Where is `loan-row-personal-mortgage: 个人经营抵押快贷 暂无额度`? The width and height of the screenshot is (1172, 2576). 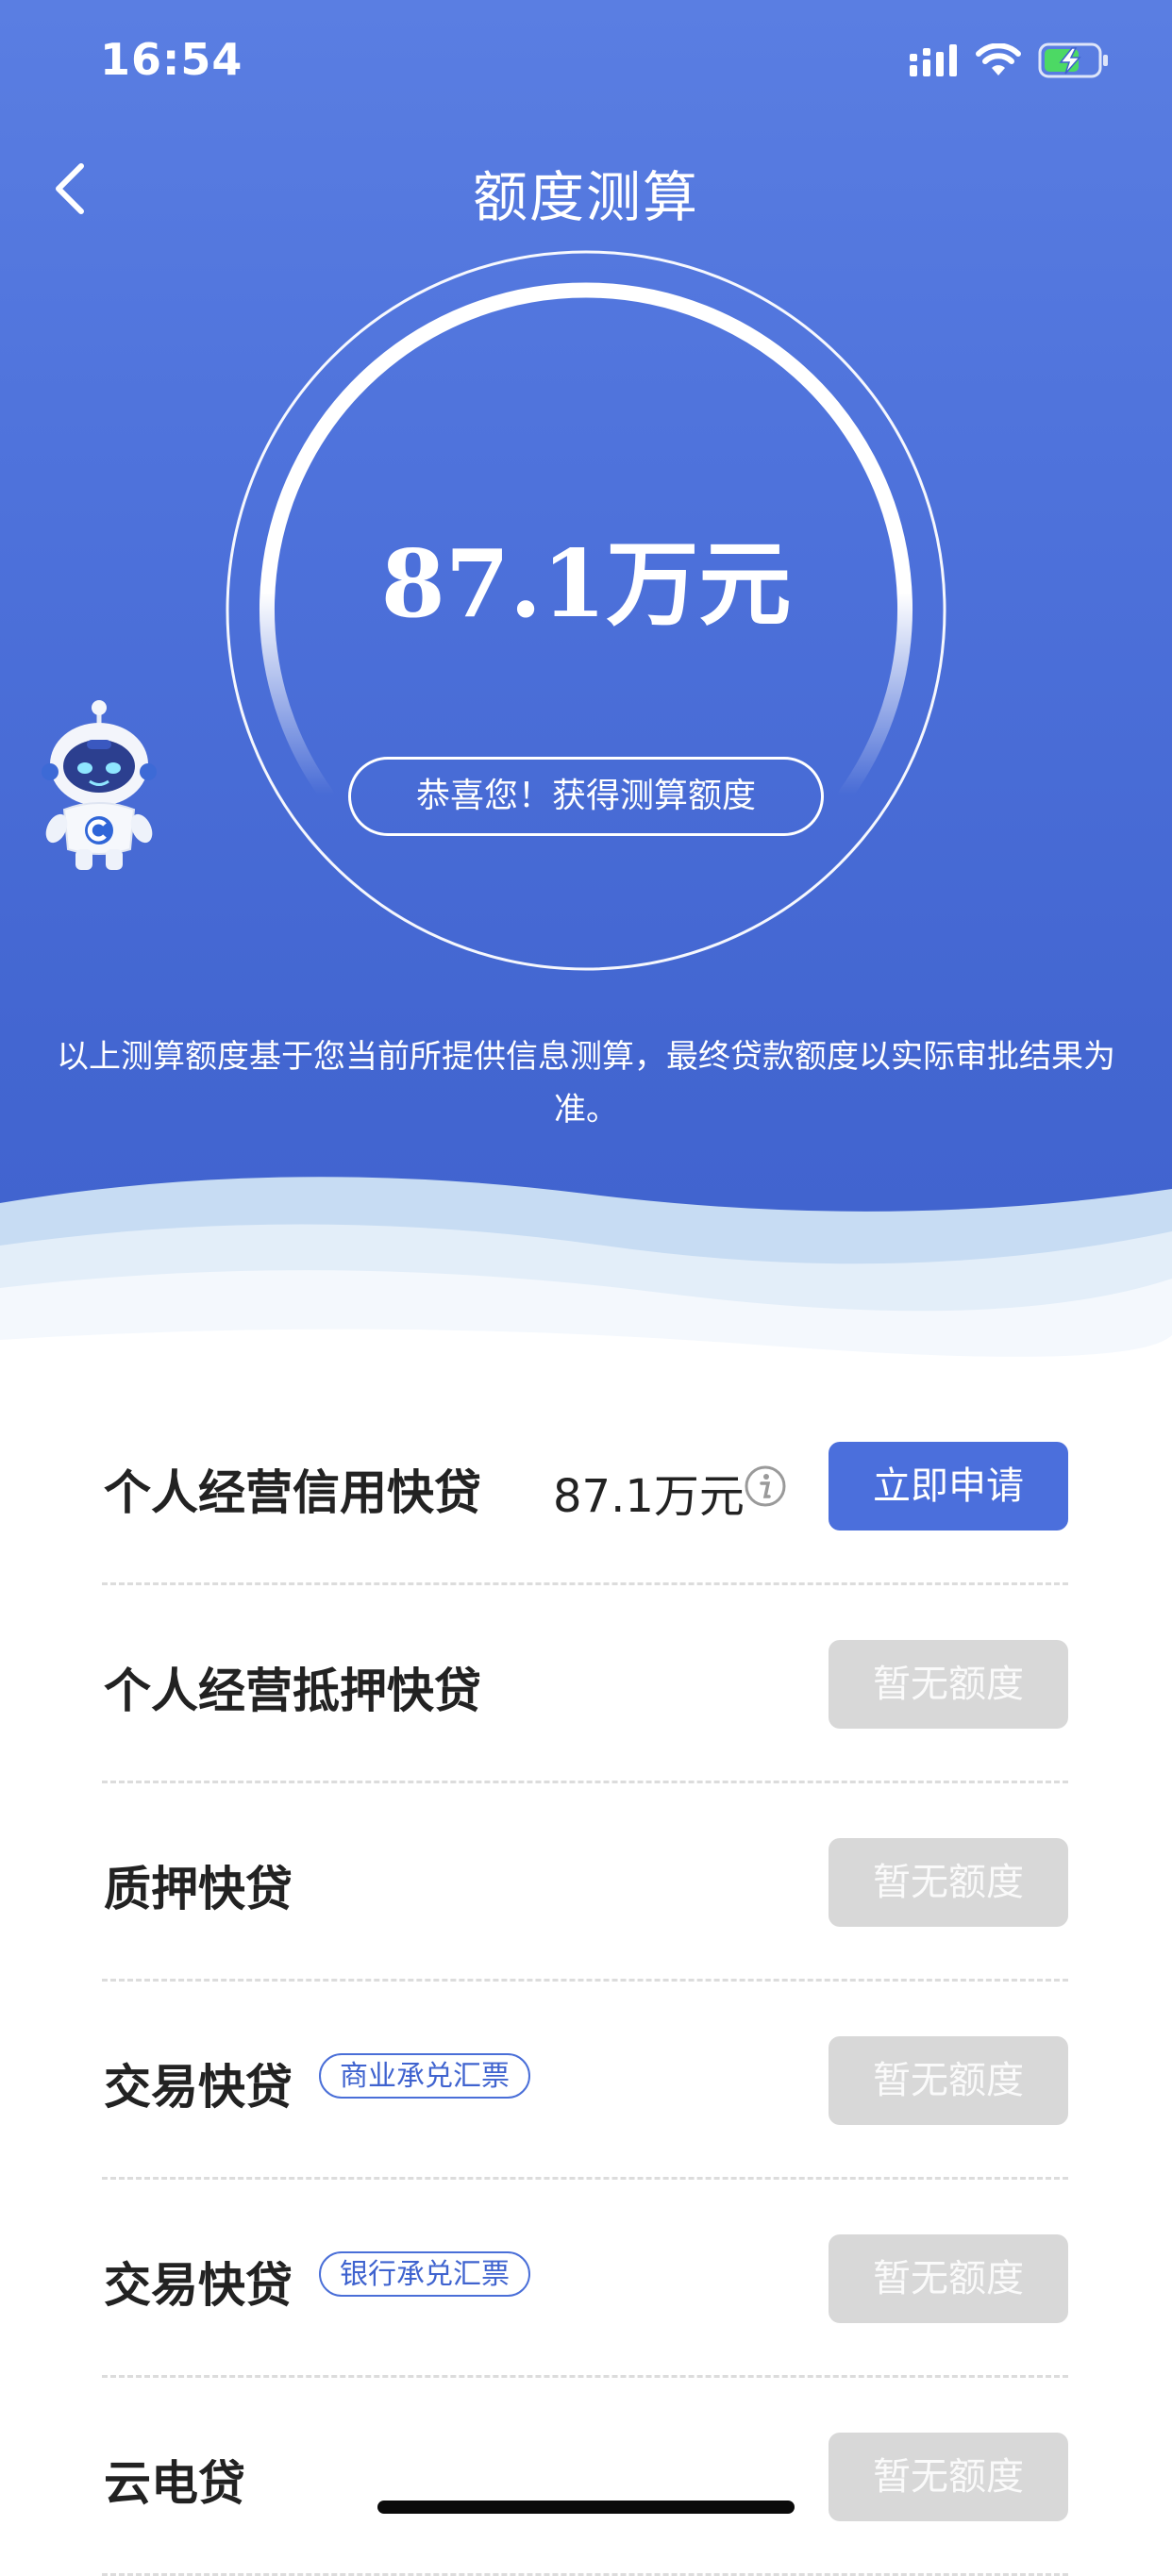 loan-row-personal-mortgage: 个人经营抵押快贷 暂无额度 is located at coordinates (585, 1684).